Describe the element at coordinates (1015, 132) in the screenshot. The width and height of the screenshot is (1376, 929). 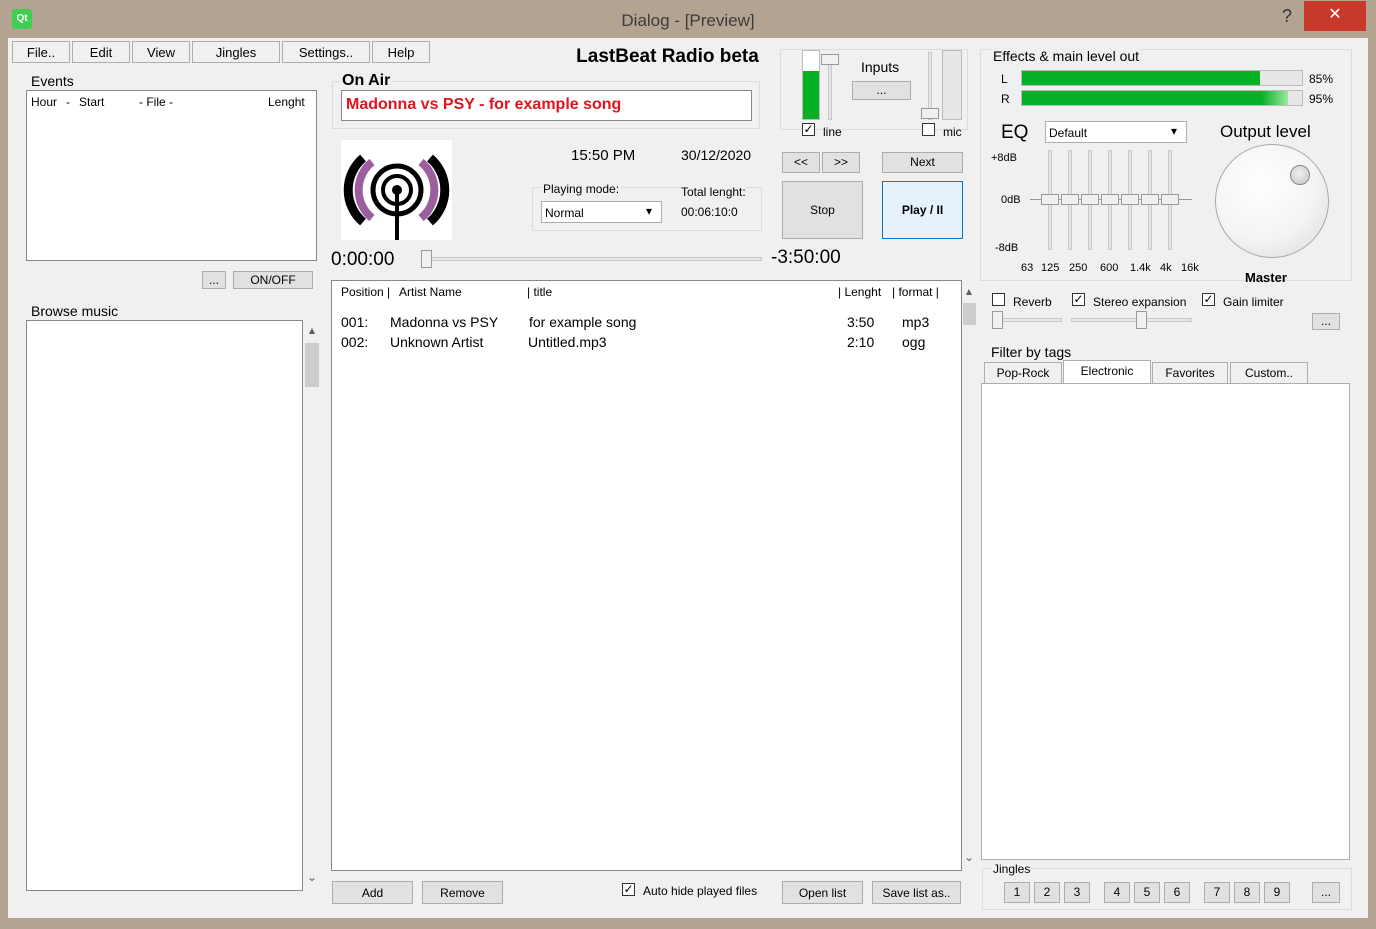
I see `eq-label: EQ` at that location.